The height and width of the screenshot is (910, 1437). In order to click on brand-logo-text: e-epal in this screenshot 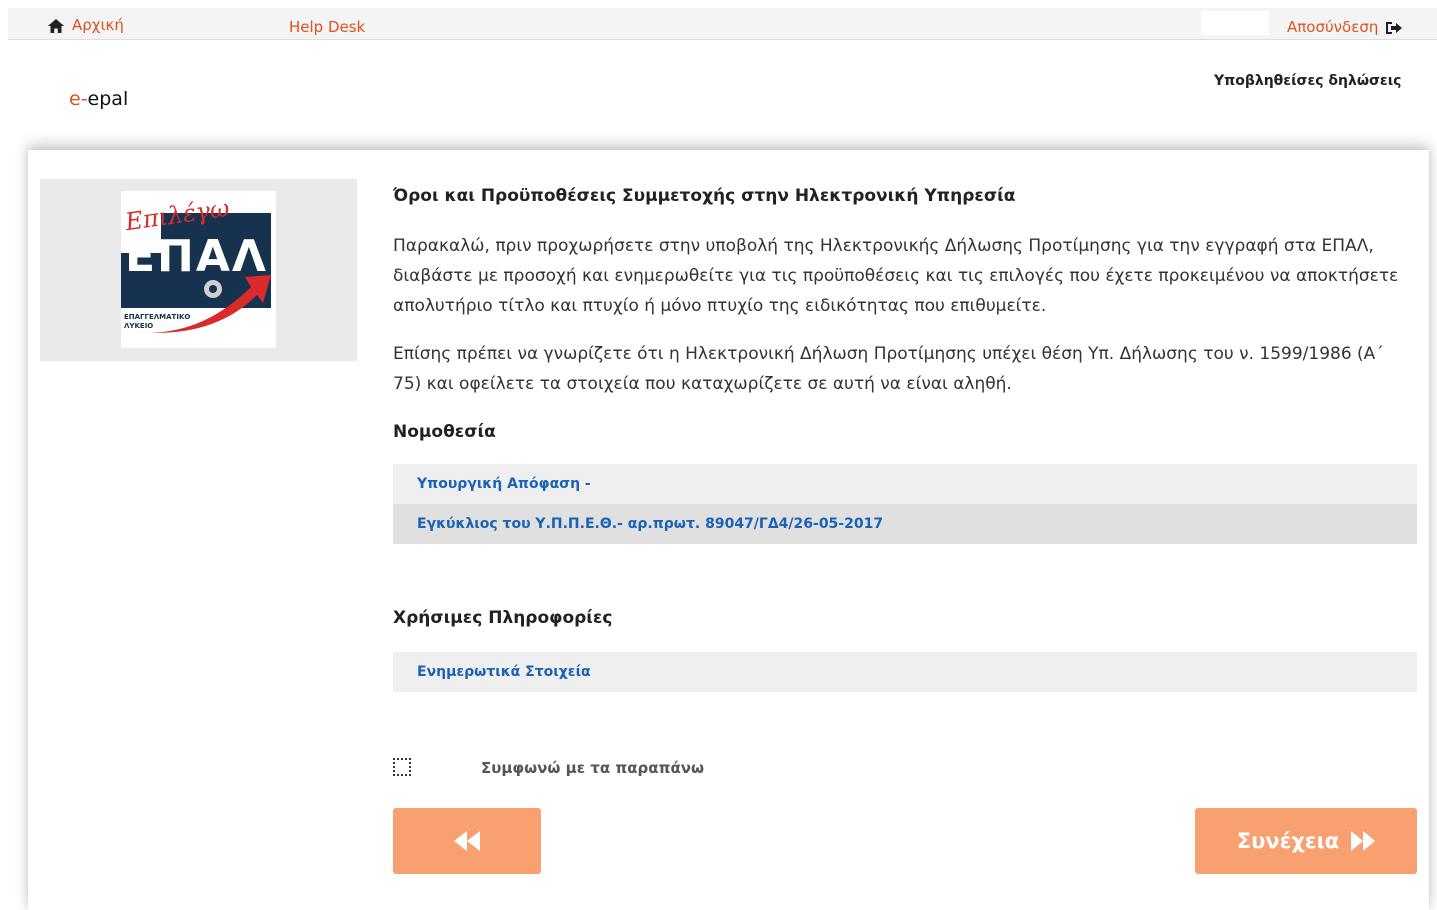, I will do `click(98, 99)`.